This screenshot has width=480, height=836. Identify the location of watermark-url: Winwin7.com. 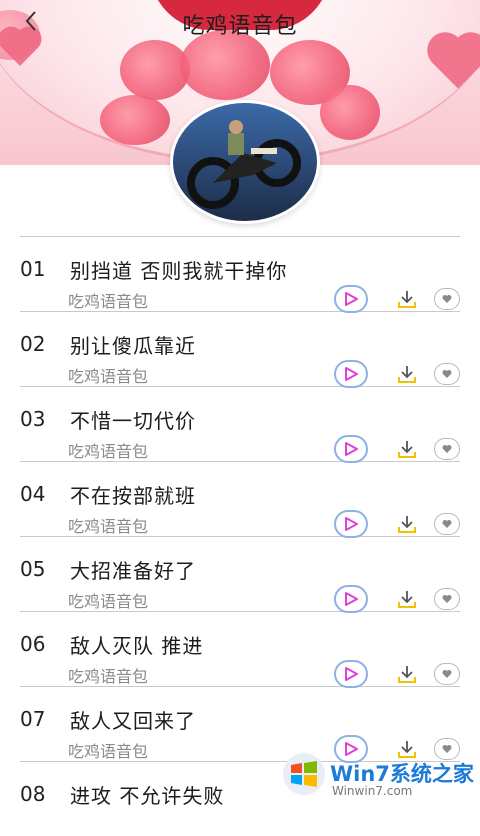
(372, 791).